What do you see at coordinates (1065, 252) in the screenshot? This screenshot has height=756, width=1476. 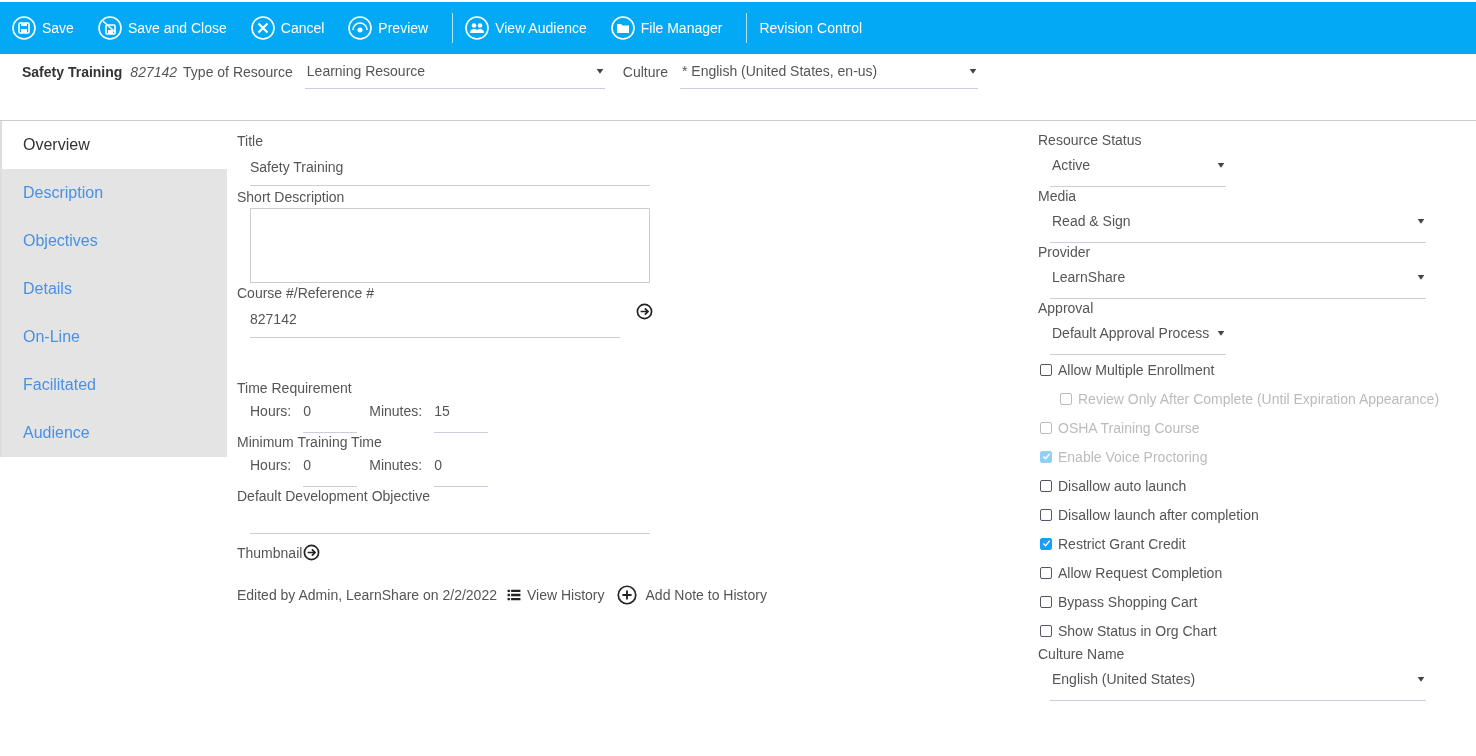 I see `field-label: Provider` at bounding box center [1065, 252].